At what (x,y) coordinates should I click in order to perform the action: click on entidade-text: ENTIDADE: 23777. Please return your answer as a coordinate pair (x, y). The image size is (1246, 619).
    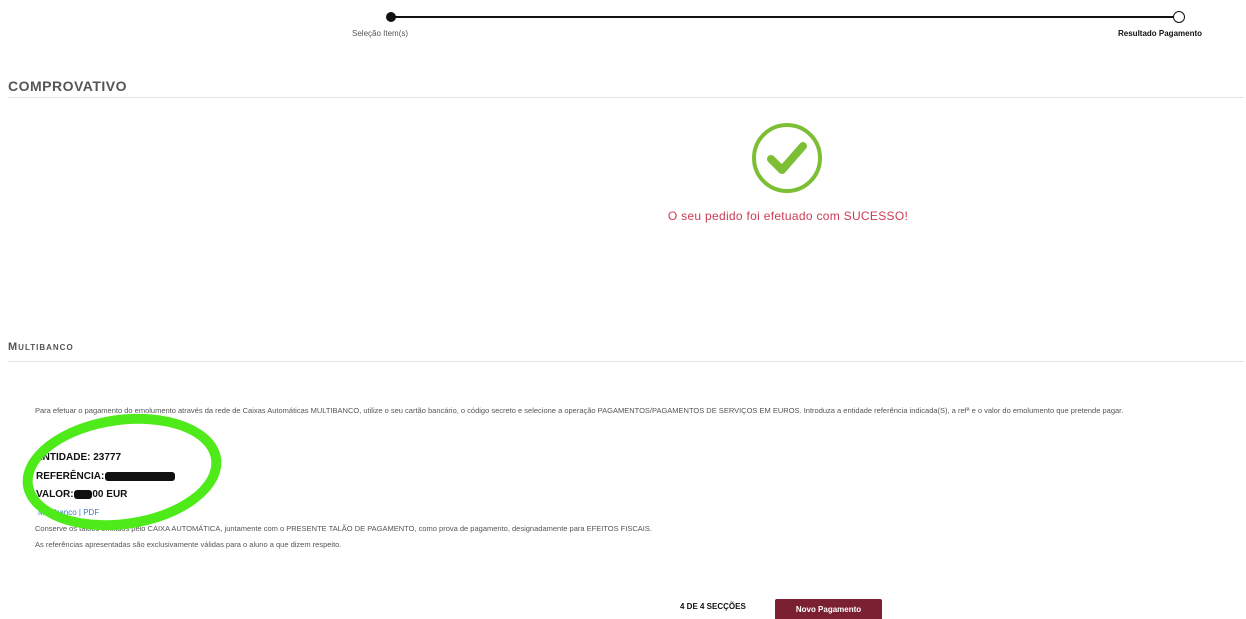
    Looking at the image, I should click on (79, 457).